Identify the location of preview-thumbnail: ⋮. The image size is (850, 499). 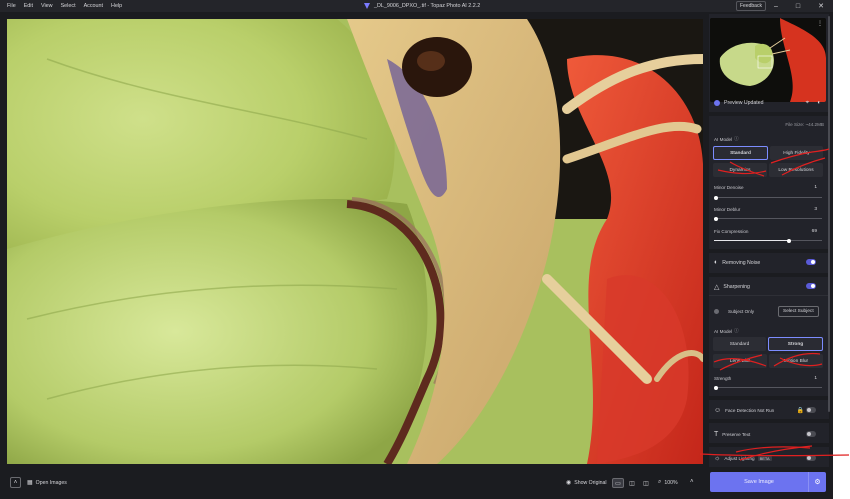
(768, 60).